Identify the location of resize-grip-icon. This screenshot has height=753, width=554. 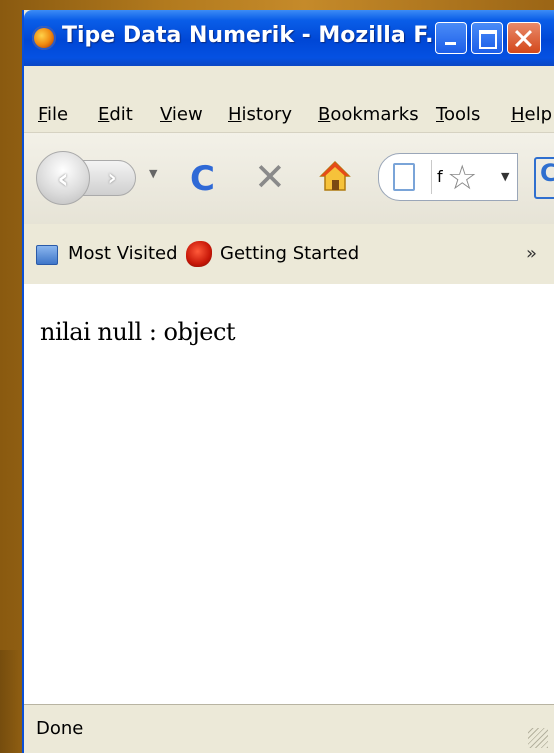
(538, 738).